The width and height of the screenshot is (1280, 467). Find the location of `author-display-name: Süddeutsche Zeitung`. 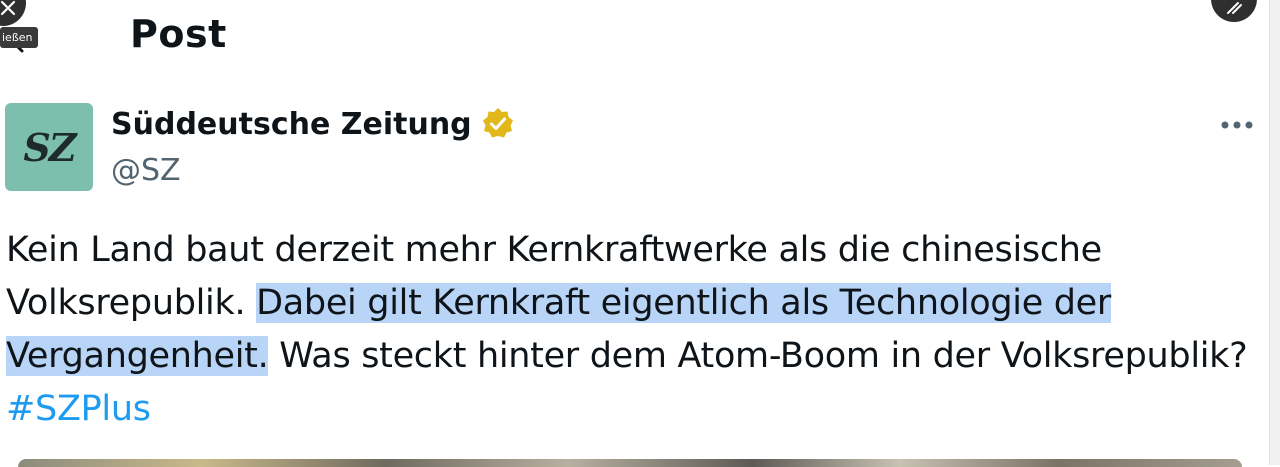

author-display-name: Süddeutsche Zeitung is located at coordinates (291, 124).